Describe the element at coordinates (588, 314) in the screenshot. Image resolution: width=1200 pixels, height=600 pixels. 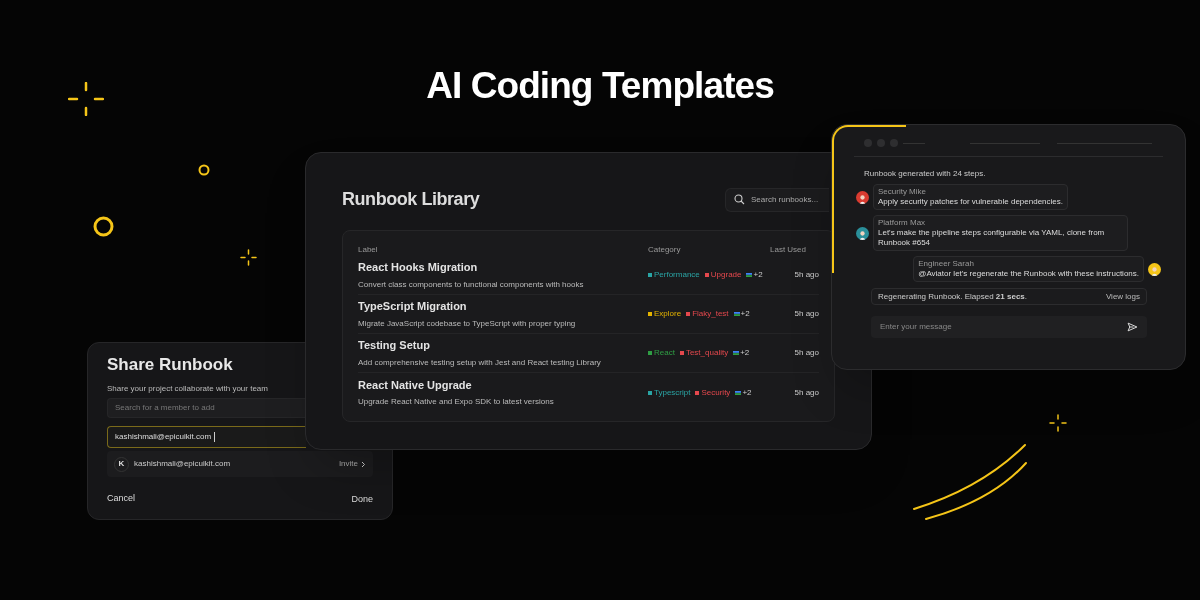
I see `table-row: TypeScript Migration Migrate JavaScript codebase to TypeScript with proper typing Explore Flaky_test +2 5h ago` at that location.